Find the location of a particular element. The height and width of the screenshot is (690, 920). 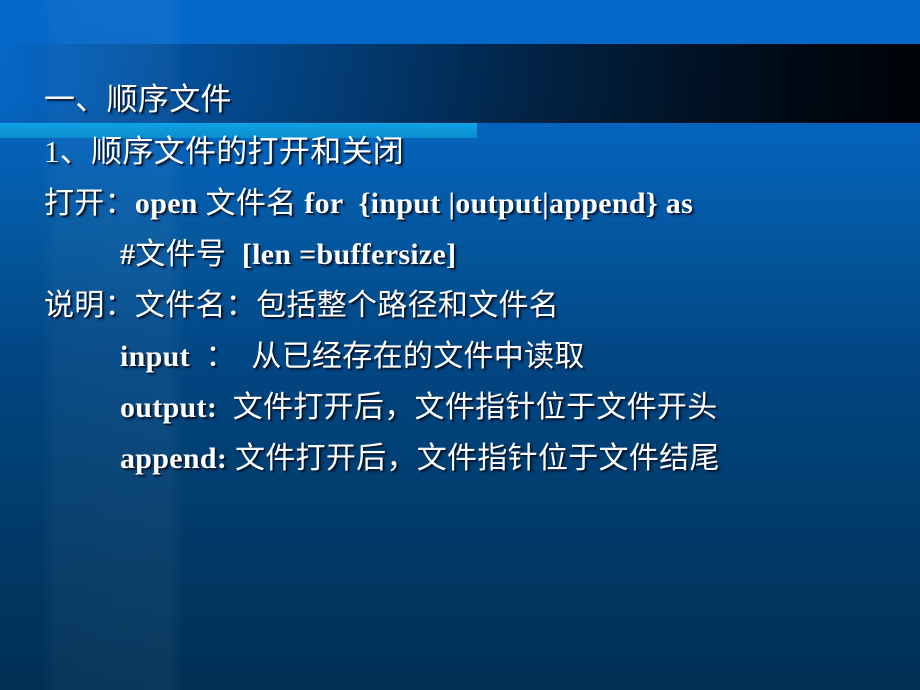

text-run-han-1: 文件打开后，文件指针位于文件结尾 is located at coordinates (473, 458).